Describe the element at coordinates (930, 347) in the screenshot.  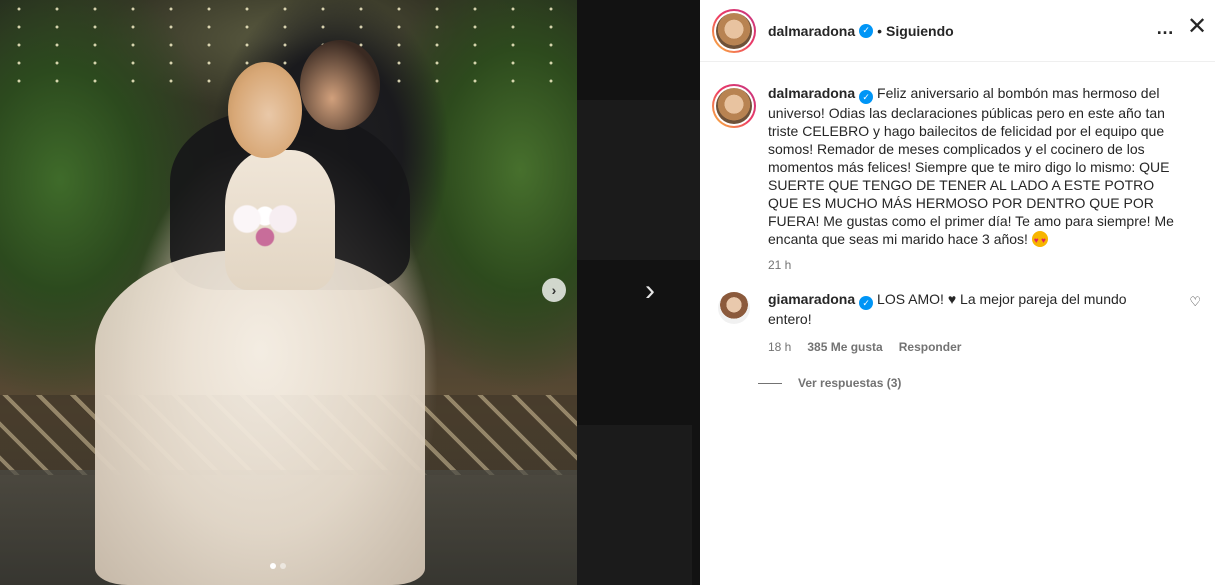
I see `reply-button: Responder` at that location.